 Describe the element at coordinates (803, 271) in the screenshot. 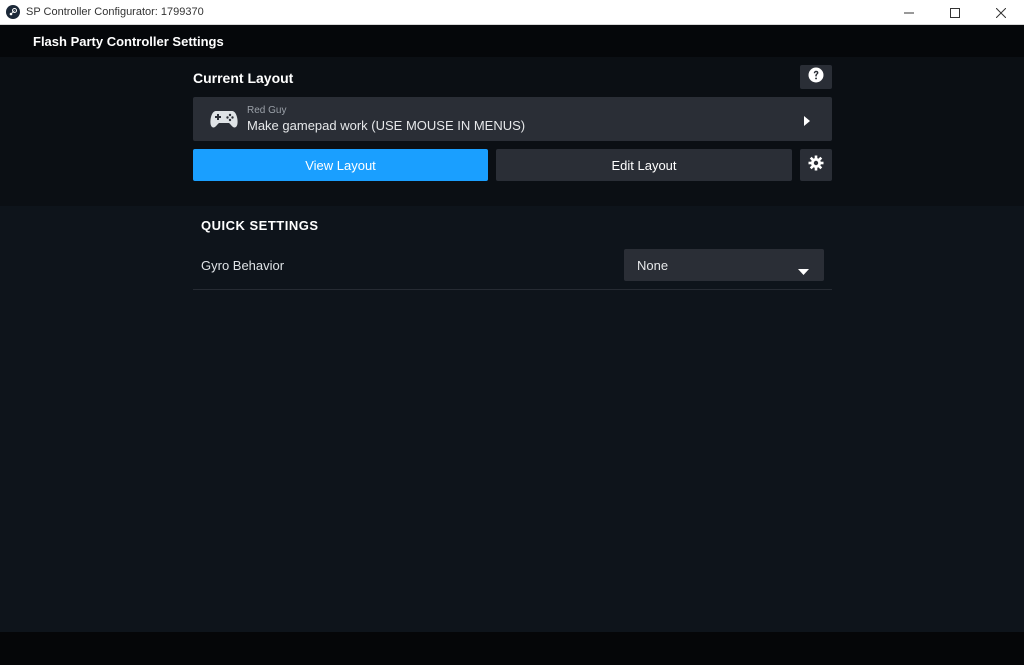

I see `chevron-down-icon` at that location.